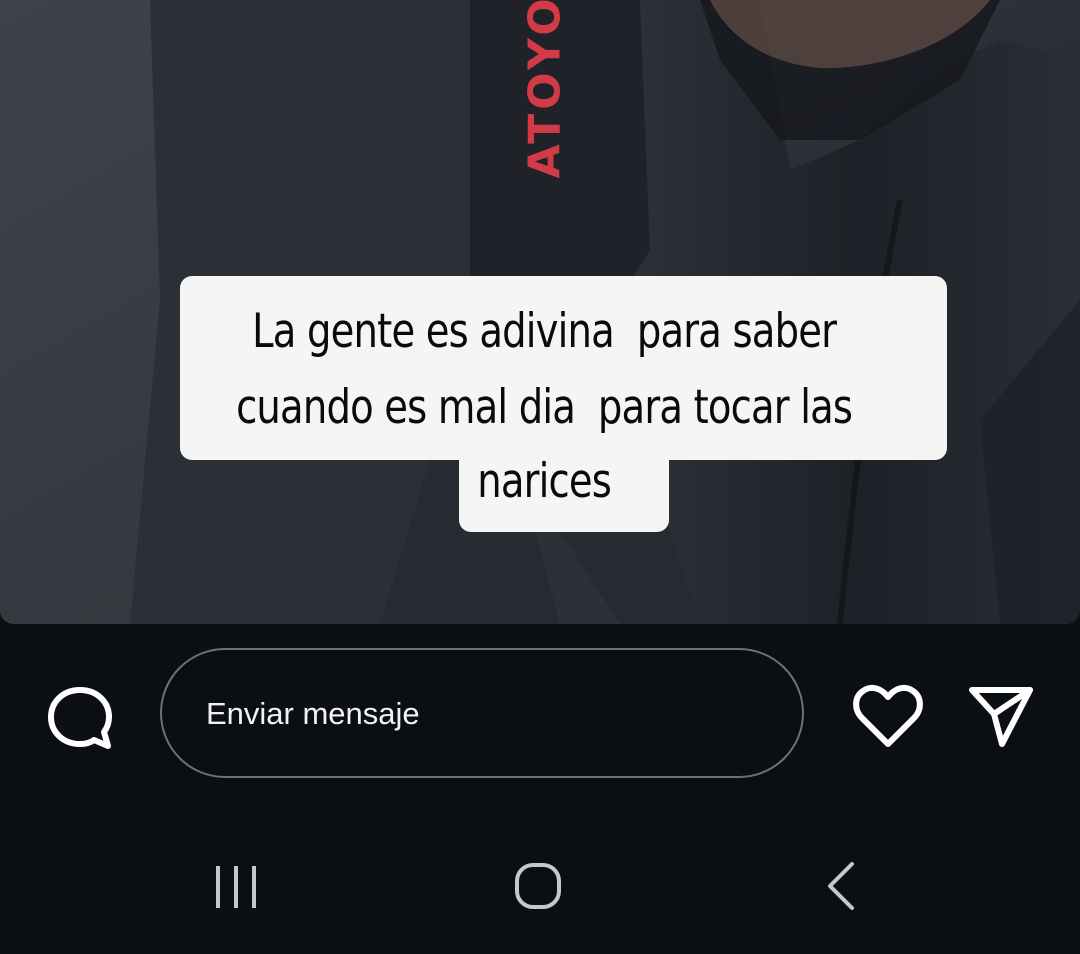 The height and width of the screenshot is (954, 1080). I want to click on caption-line-1: La gente es adivina para saber, so click(544, 331).